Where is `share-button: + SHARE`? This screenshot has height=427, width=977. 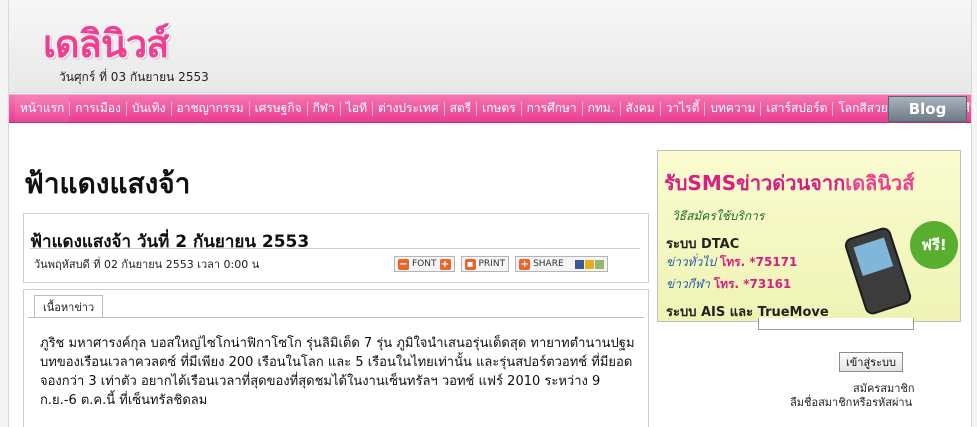 share-button: + SHARE is located at coordinates (561, 264).